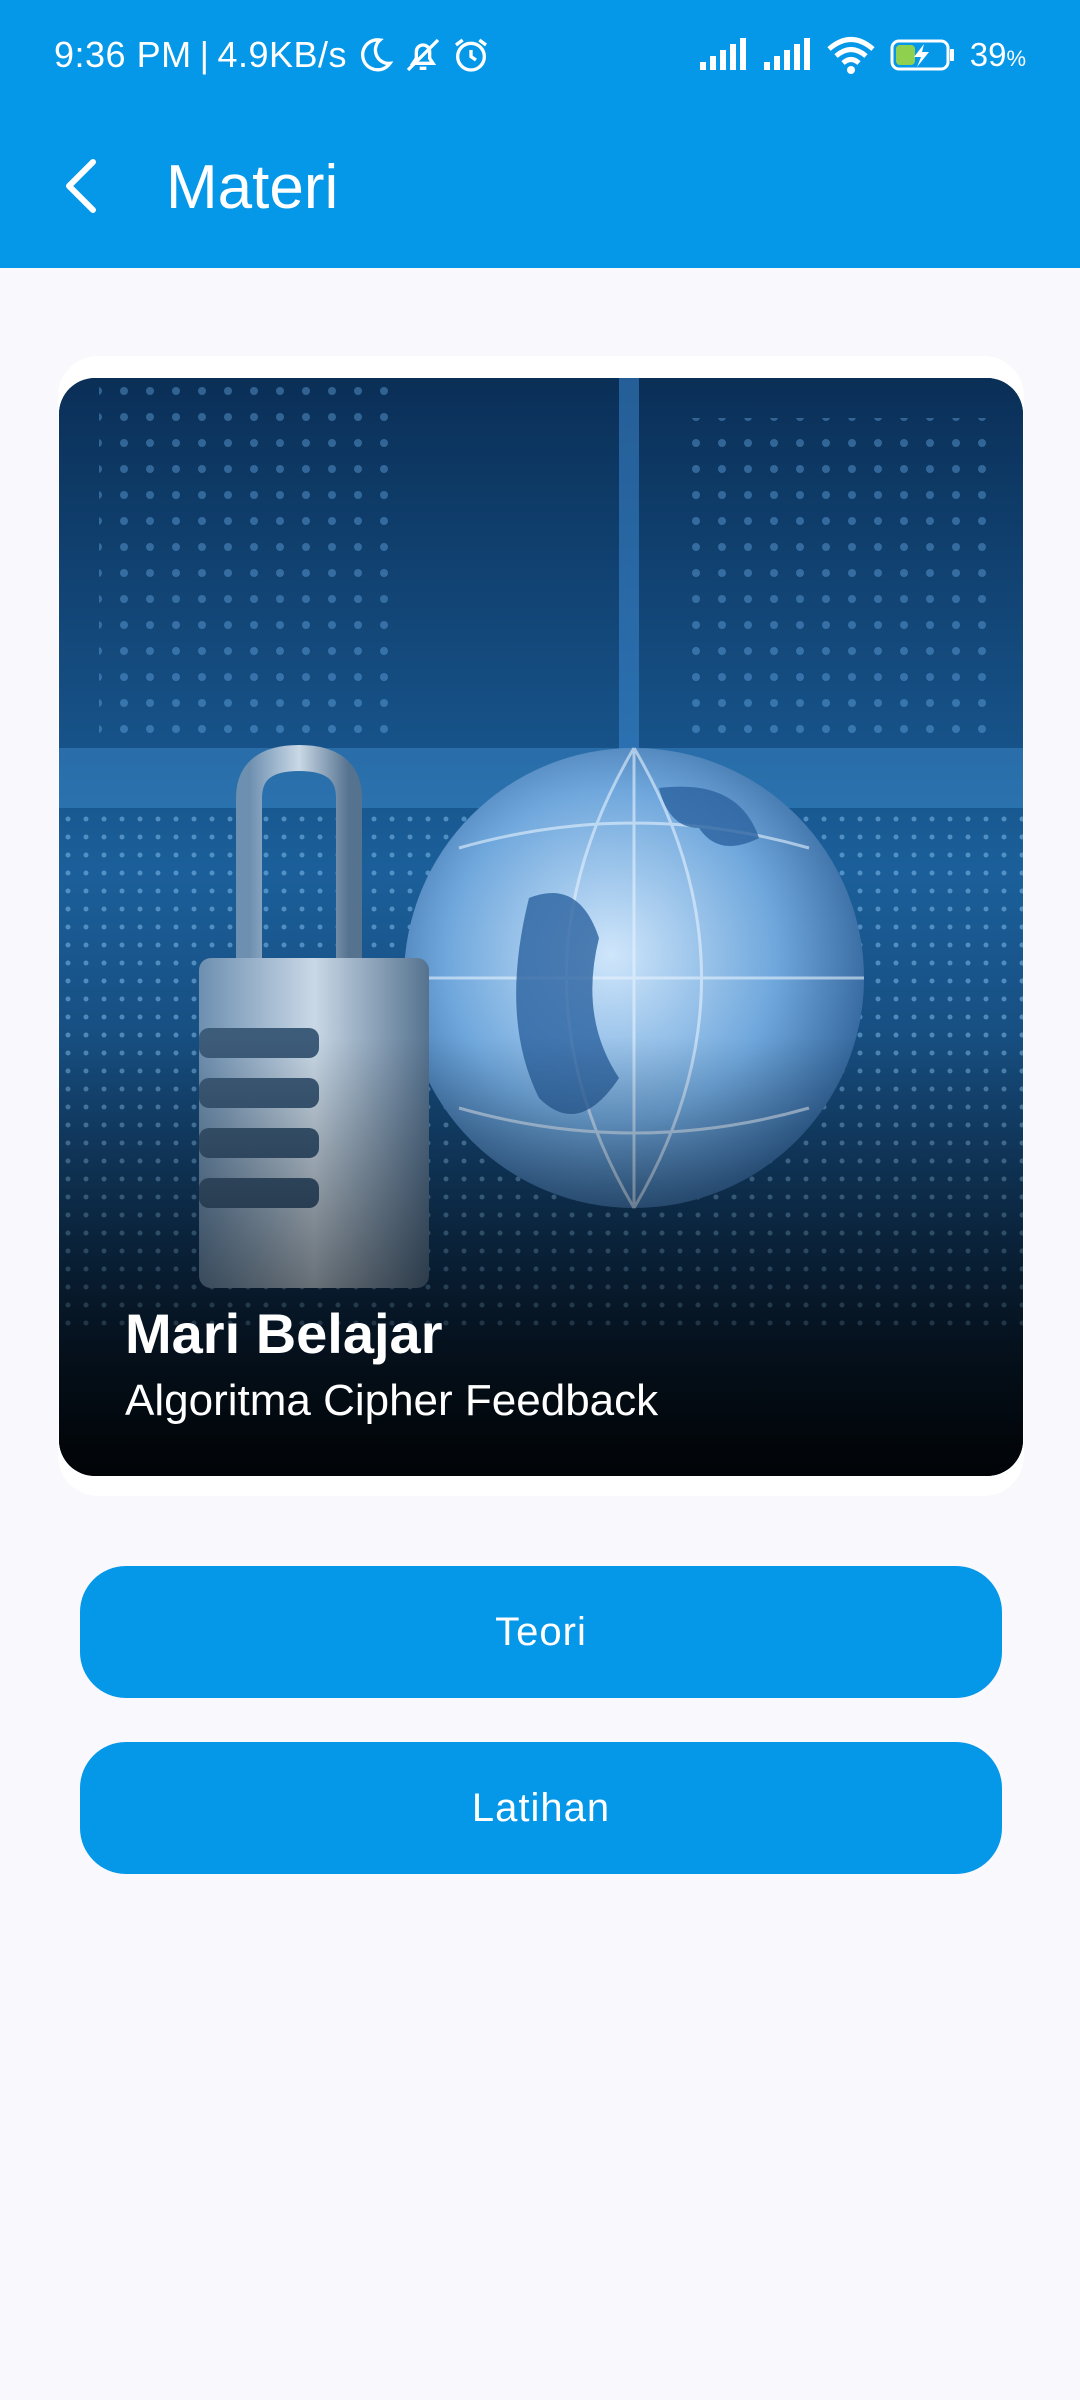 Image resolution: width=1080 pixels, height=2400 pixels. I want to click on page-title: Materi, so click(252, 187).